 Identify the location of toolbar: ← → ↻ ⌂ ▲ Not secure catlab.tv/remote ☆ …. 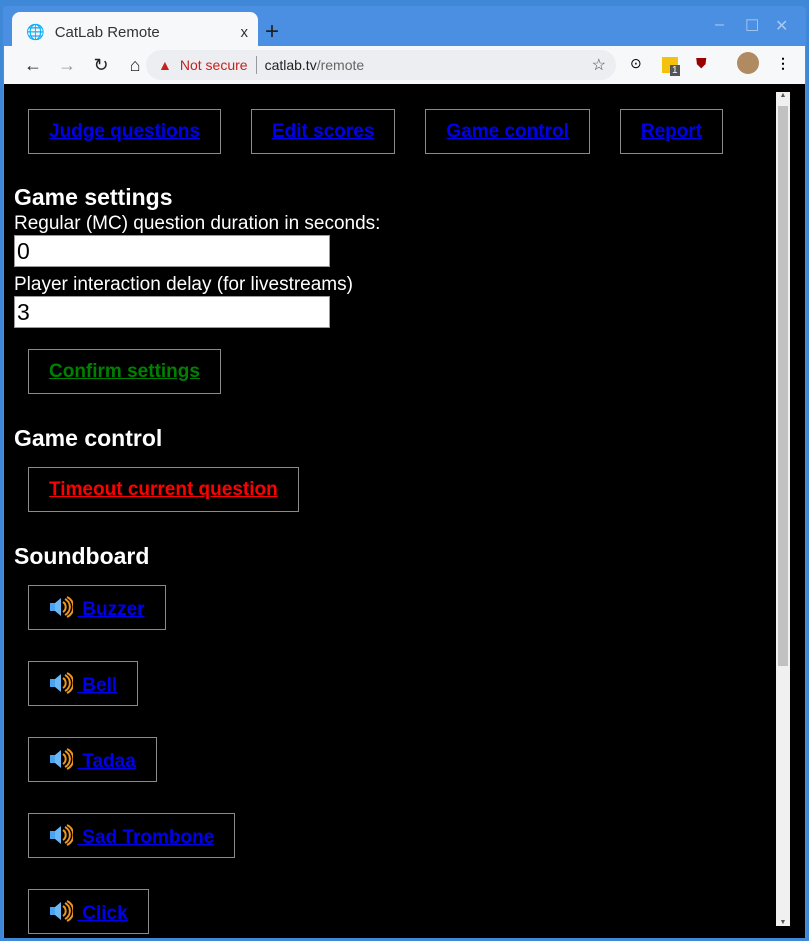
(404, 65).